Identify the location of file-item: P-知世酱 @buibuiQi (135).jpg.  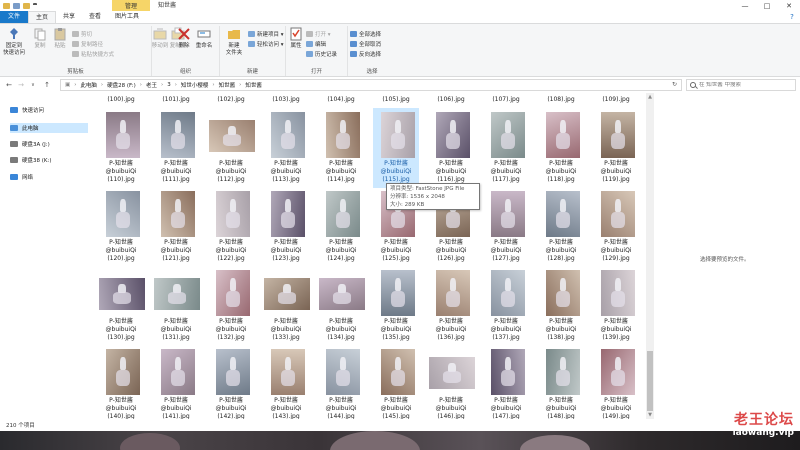
(396, 308).